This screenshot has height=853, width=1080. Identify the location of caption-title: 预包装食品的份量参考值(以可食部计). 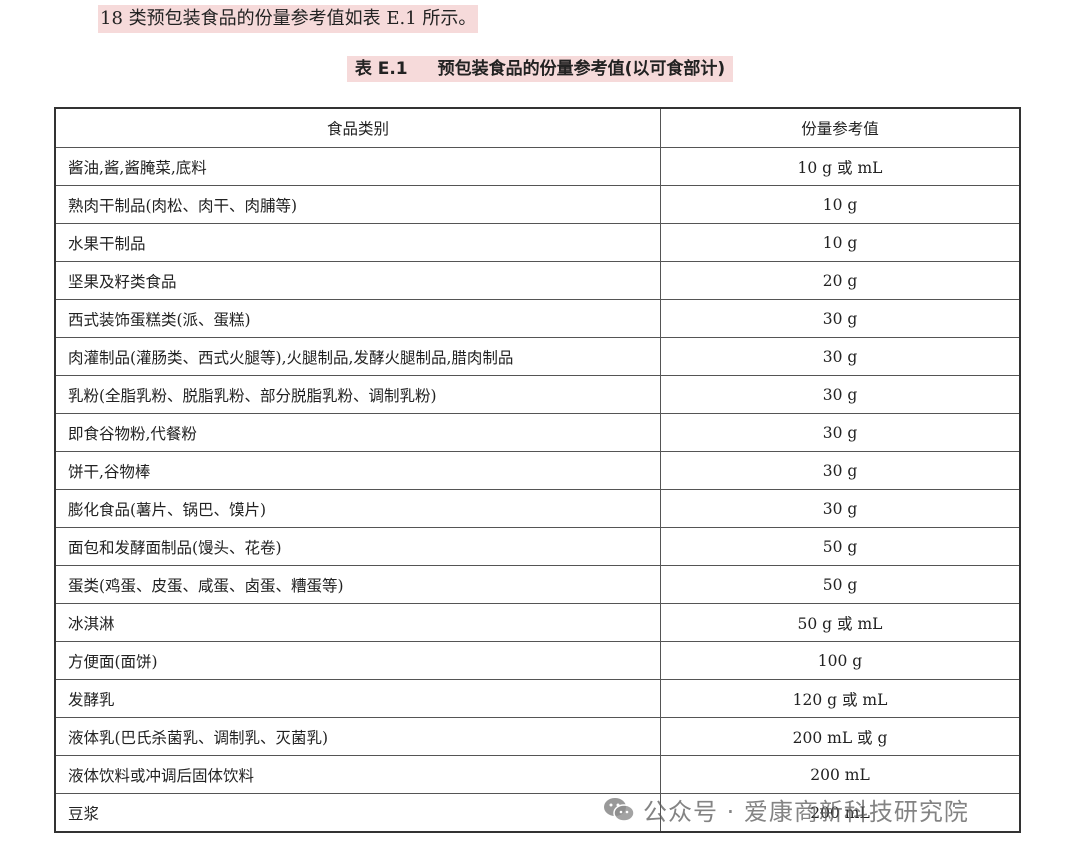
(581, 69).